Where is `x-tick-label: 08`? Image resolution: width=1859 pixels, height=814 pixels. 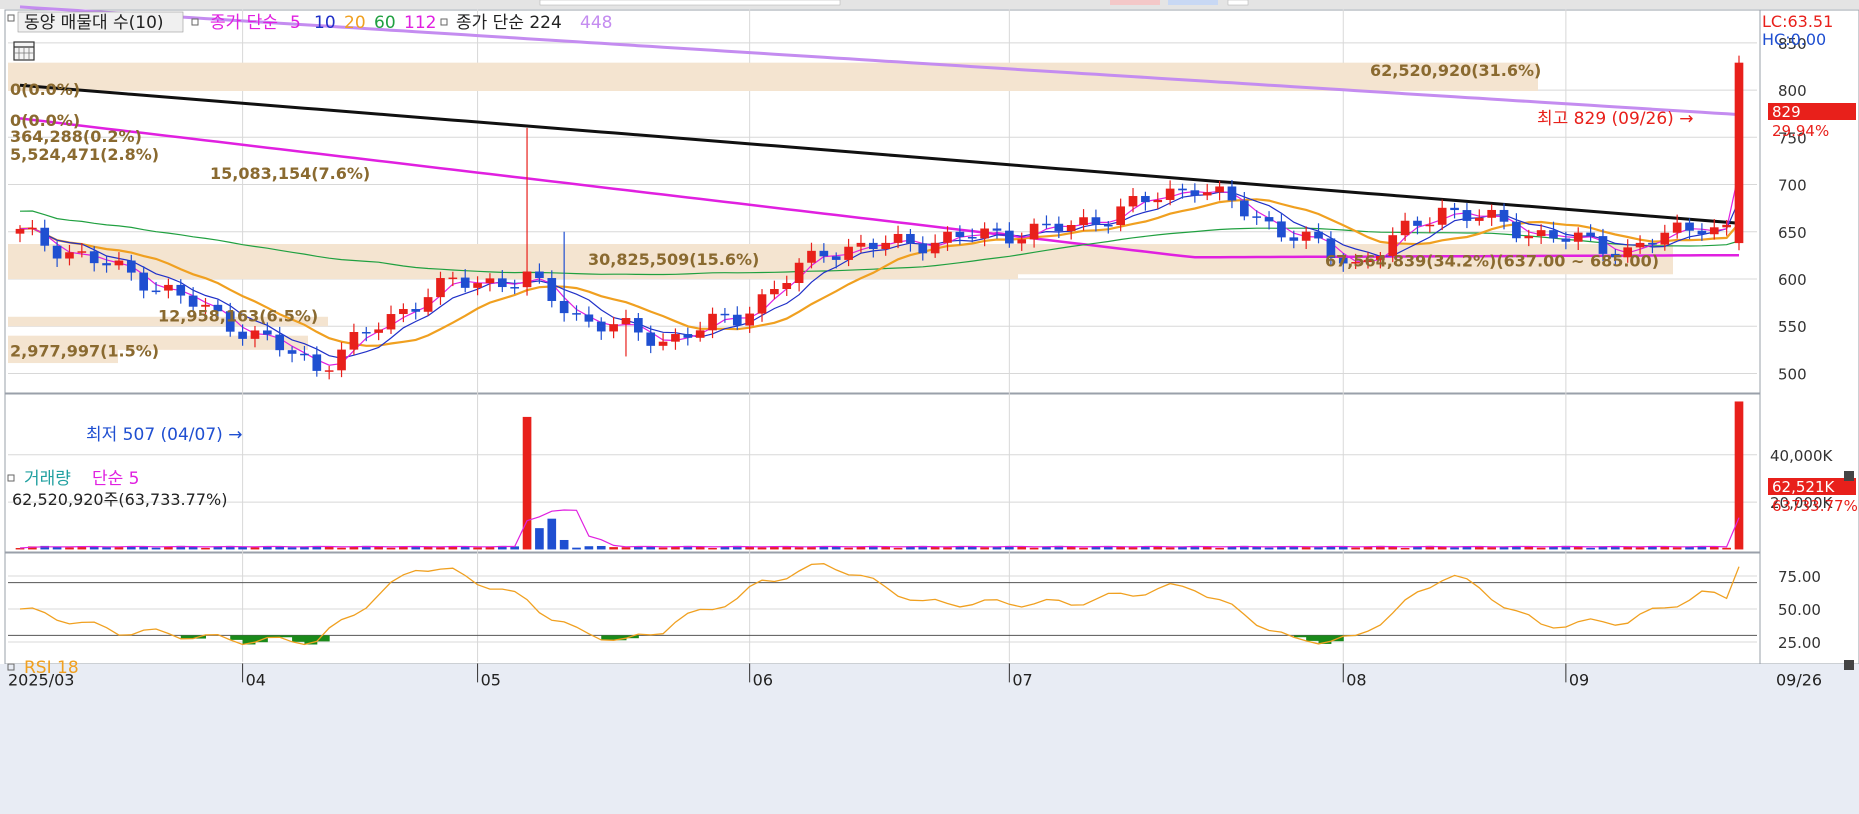 x-tick-label: 08 is located at coordinates (1356, 679).